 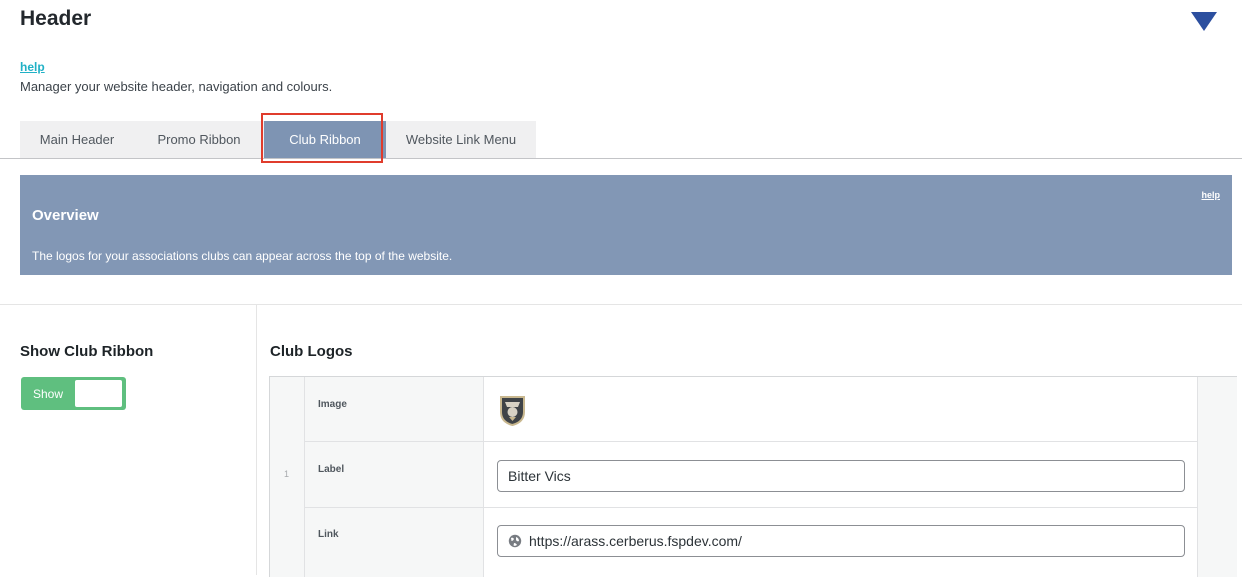 I want to click on label-input: Bitter Vics, so click(x=841, y=476).